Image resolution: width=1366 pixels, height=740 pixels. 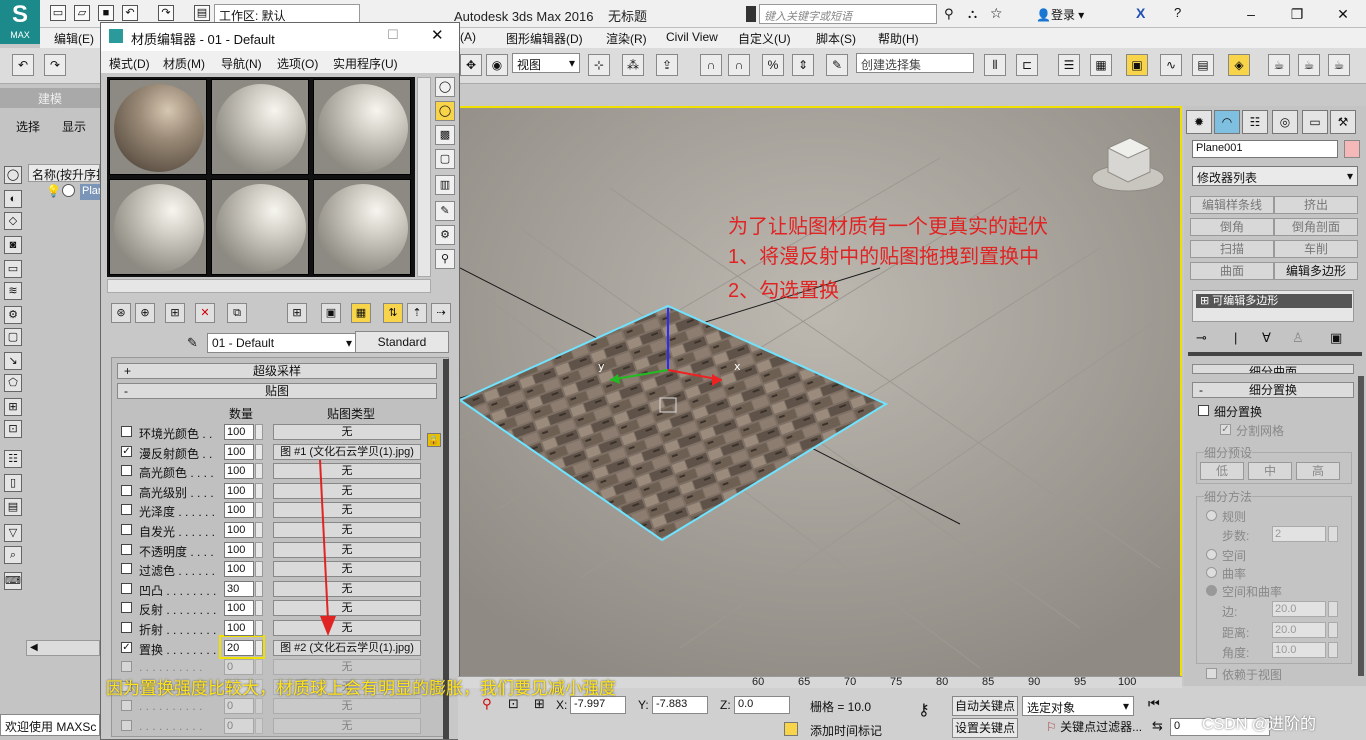 I want to click on undo-icon: ↶, so click(x=130, y=13).